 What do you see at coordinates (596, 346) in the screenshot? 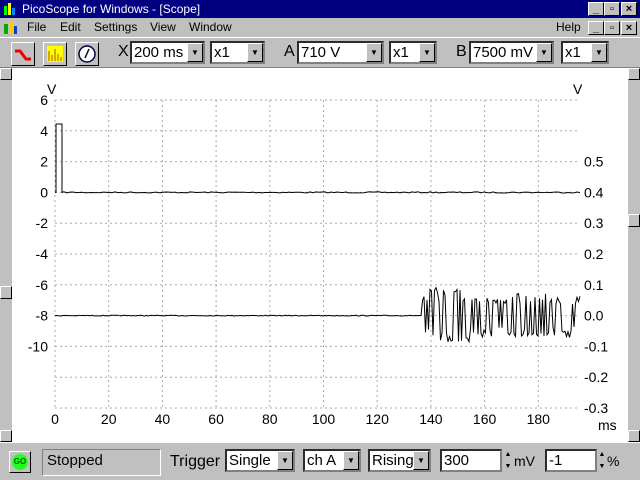
I see `right-tick-label: -0.1` at bounding box center [596, 346].